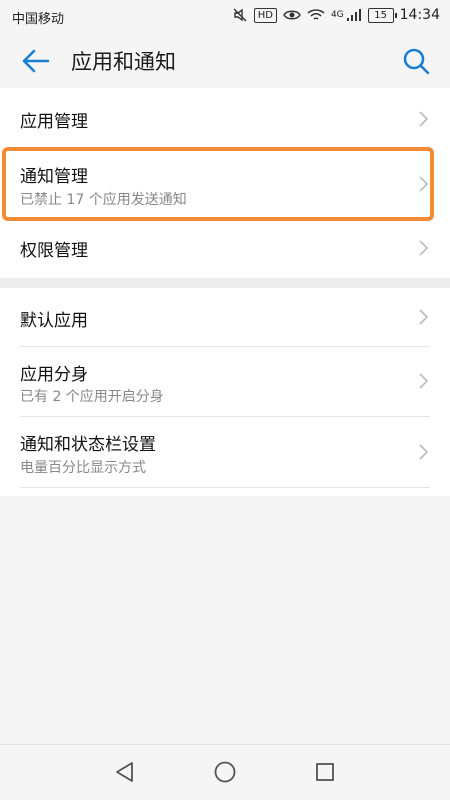 The width and height of the screenshot is (450, 800). I want to click on menu-item-label: 通知和状态栏设置, so click(88, 445).